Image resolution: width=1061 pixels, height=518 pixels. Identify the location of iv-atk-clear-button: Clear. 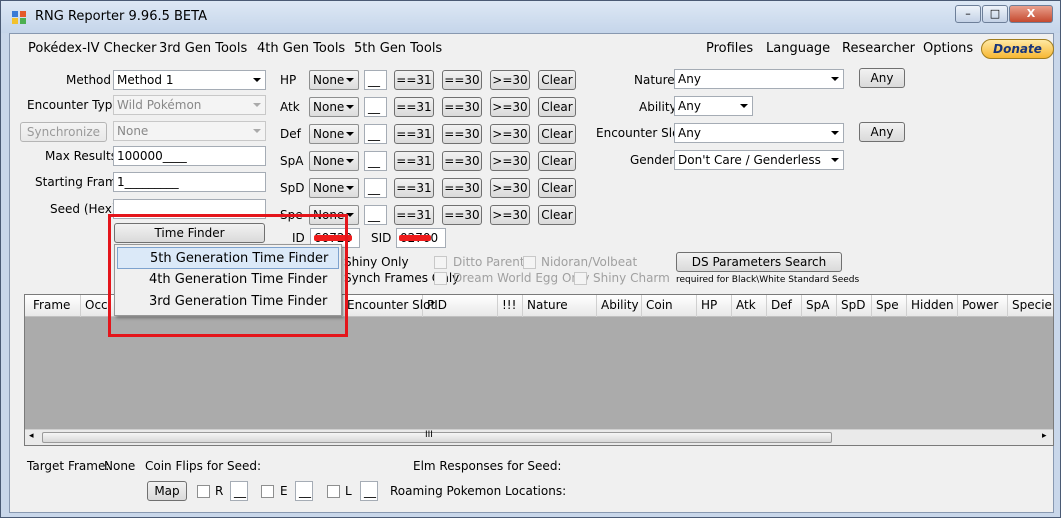
(557, 107).